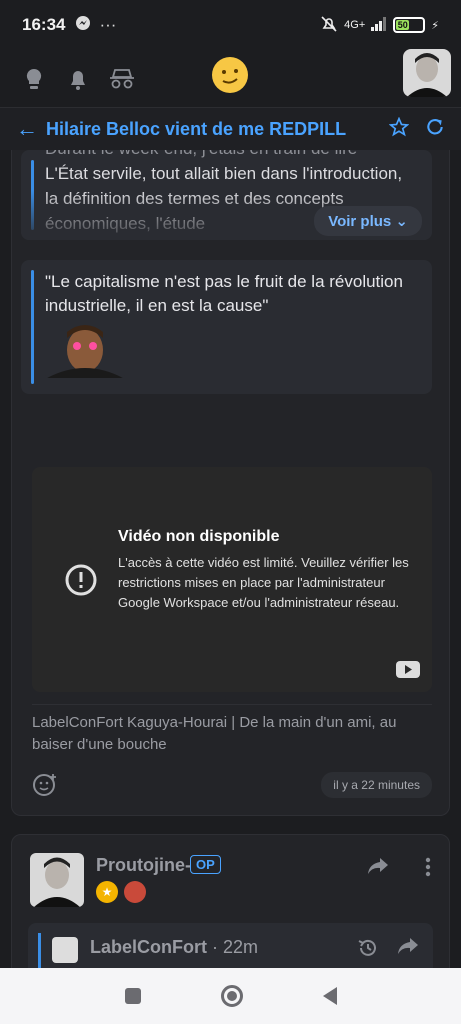 The image size is (461, 1024). I want to click on back-button, so click(329, 996).